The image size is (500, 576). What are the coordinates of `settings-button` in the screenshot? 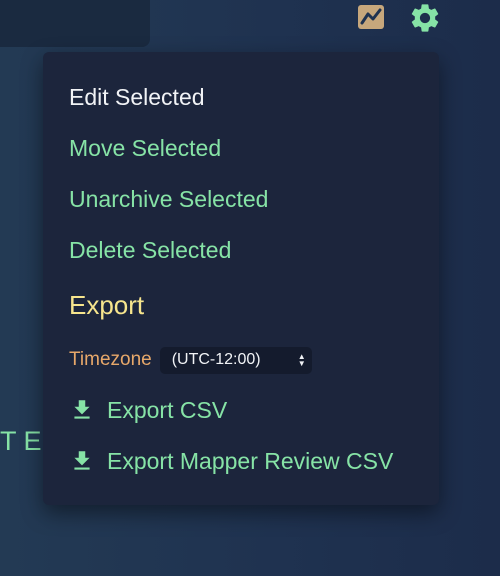 It's located at (425, 18).